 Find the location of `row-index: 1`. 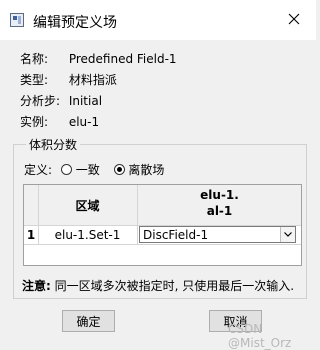

row-index: 1 is located at coordinates (31, 235).